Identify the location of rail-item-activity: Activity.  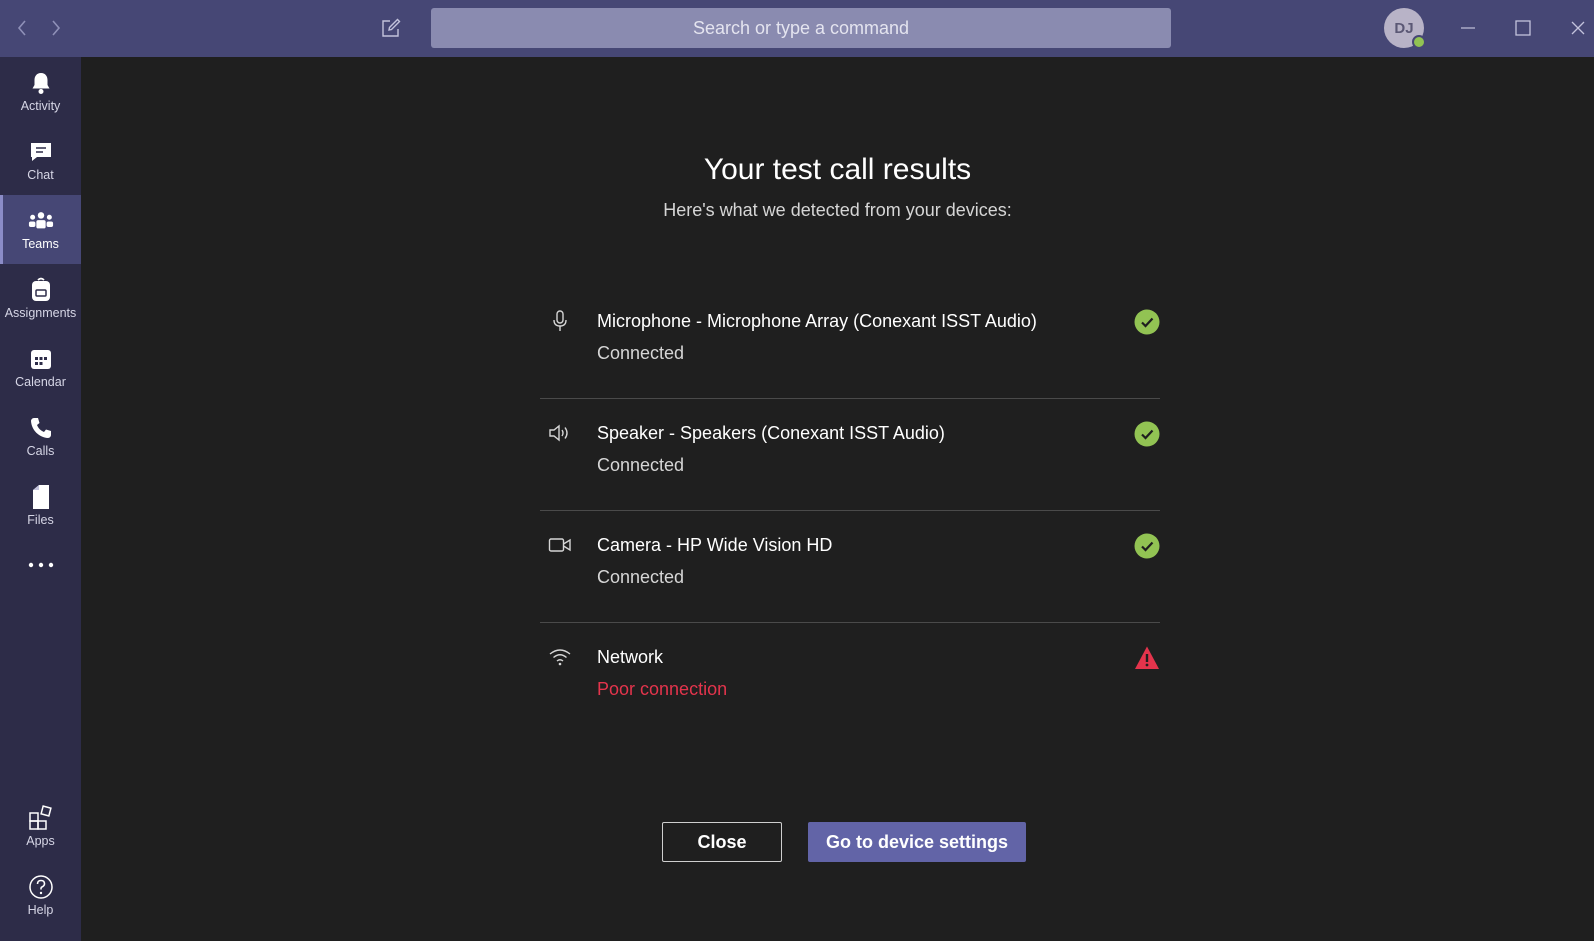
(40, 91).